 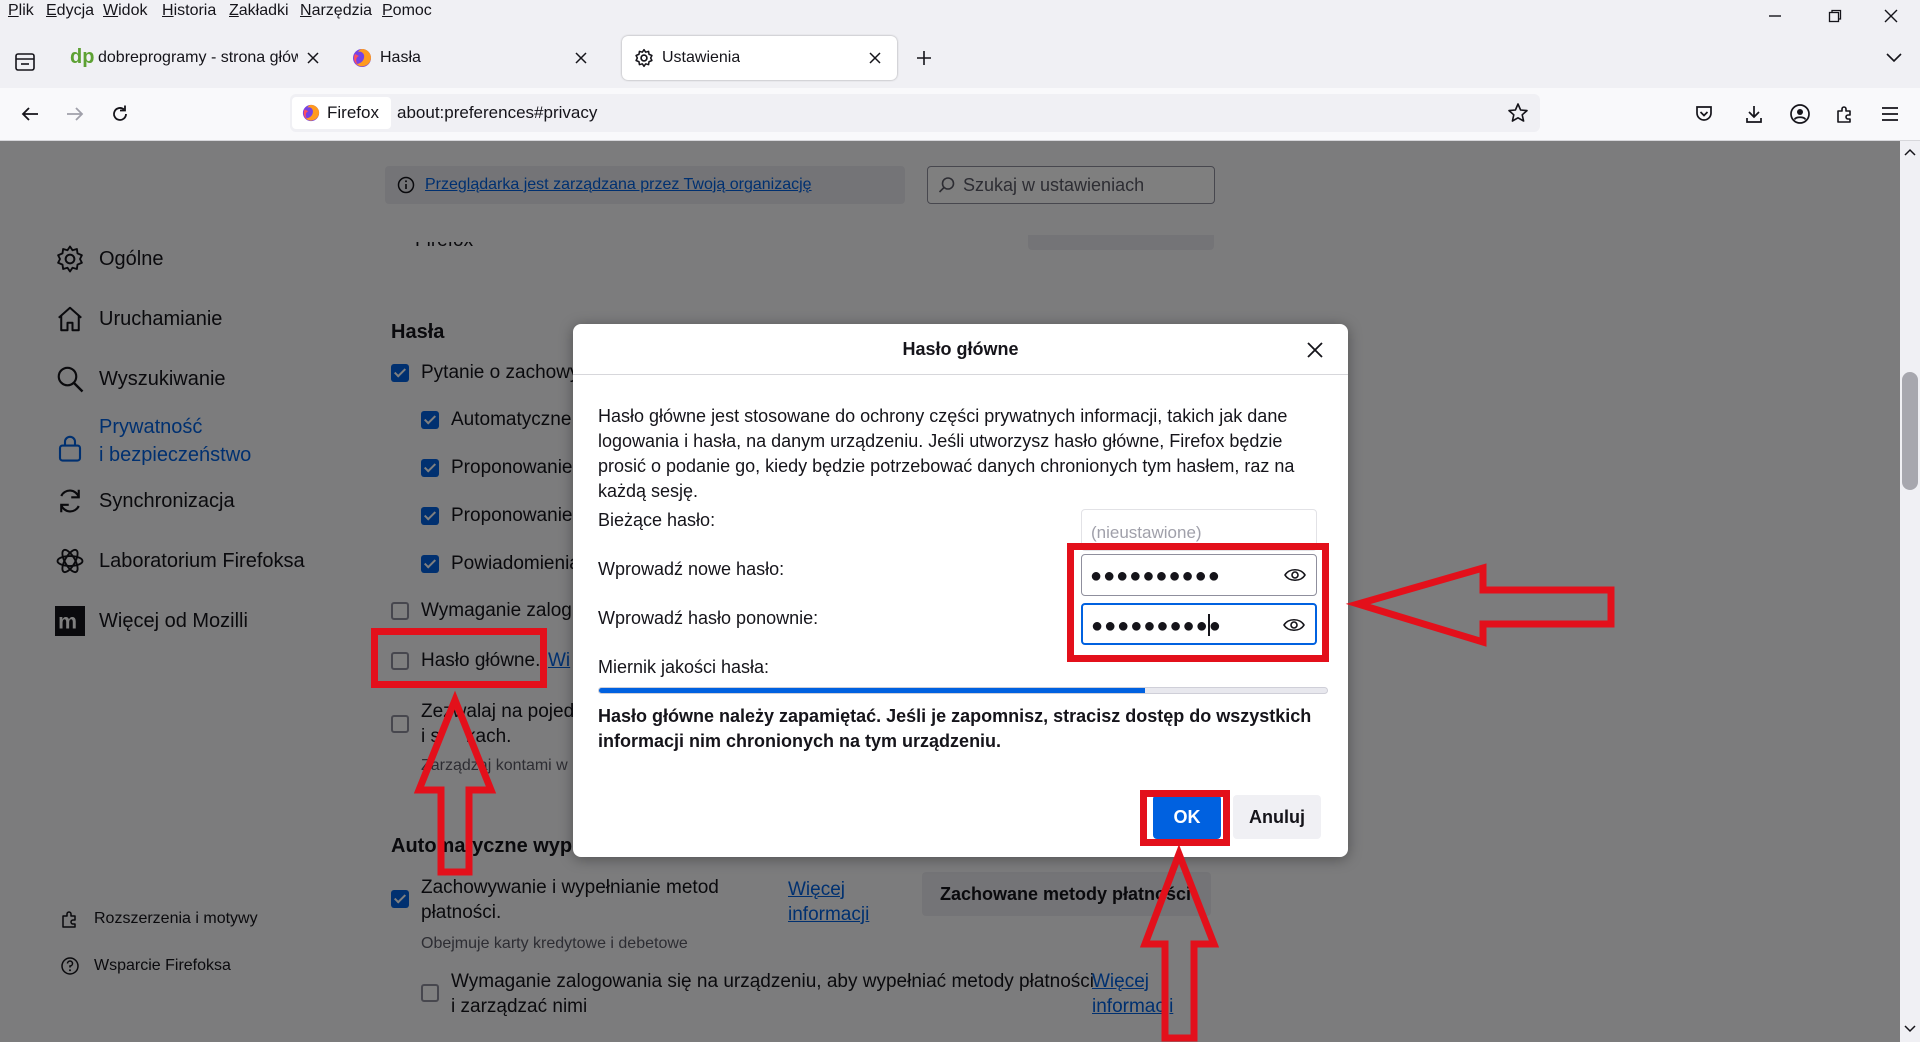 What do you see at coordinates (1179, 943) in the screenshot?
I see `annotation-arrow-up-right` at bounding box center [1179, 943].